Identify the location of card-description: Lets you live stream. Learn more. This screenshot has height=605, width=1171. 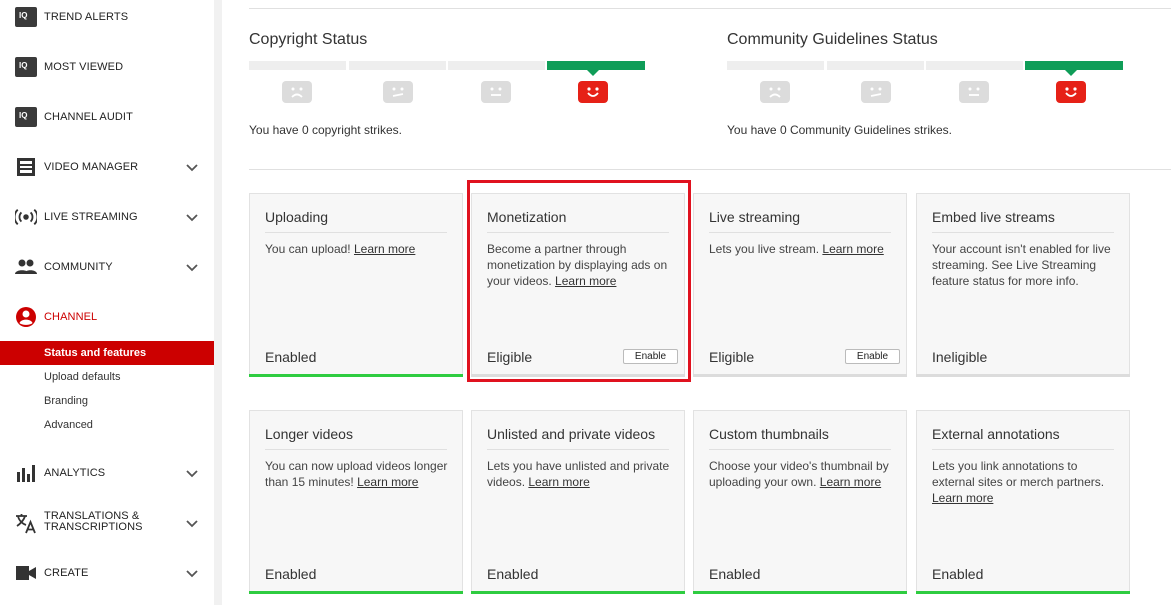
(796, 249).